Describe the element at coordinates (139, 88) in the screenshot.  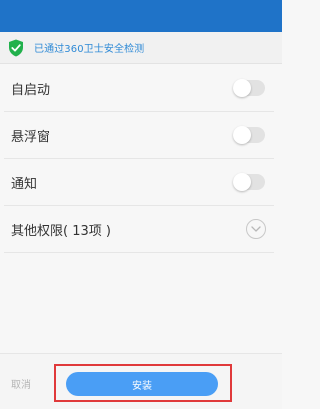
I see `permission-row-autostart: 自启动` at that location.